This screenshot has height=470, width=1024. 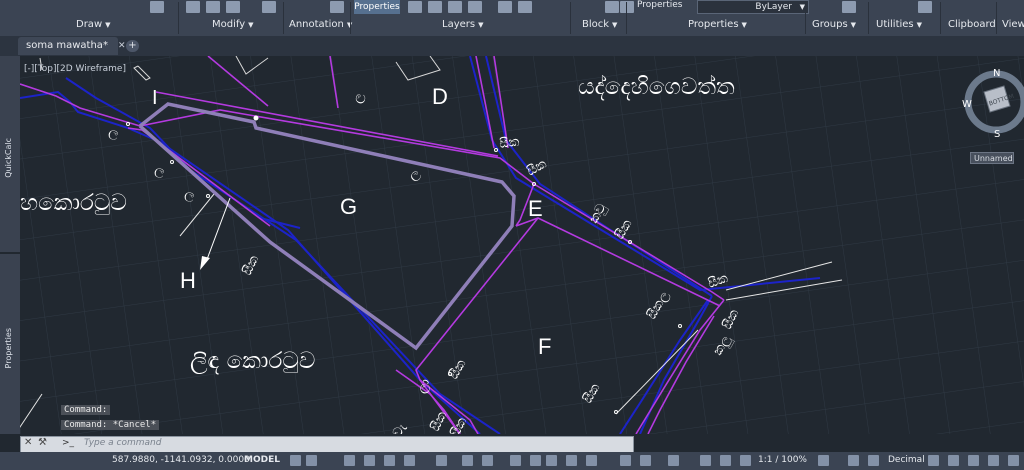 What do you see at coordinates (660, 5) in the screenshot?
I see `properties-label: Properties` at bounding box center [660, 5].